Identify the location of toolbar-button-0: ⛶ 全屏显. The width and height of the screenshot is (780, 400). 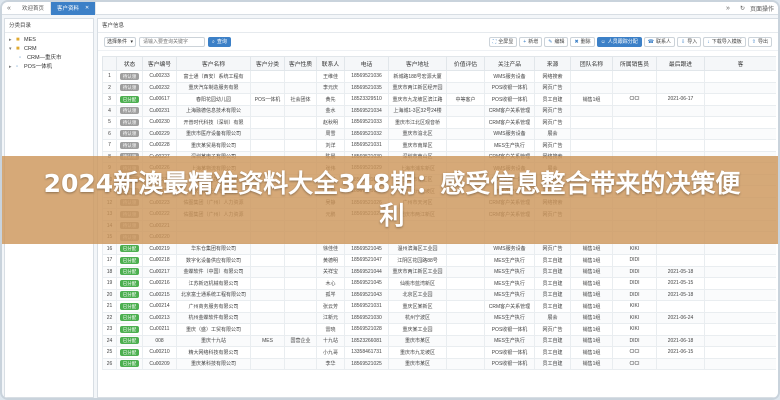
(503, 41).